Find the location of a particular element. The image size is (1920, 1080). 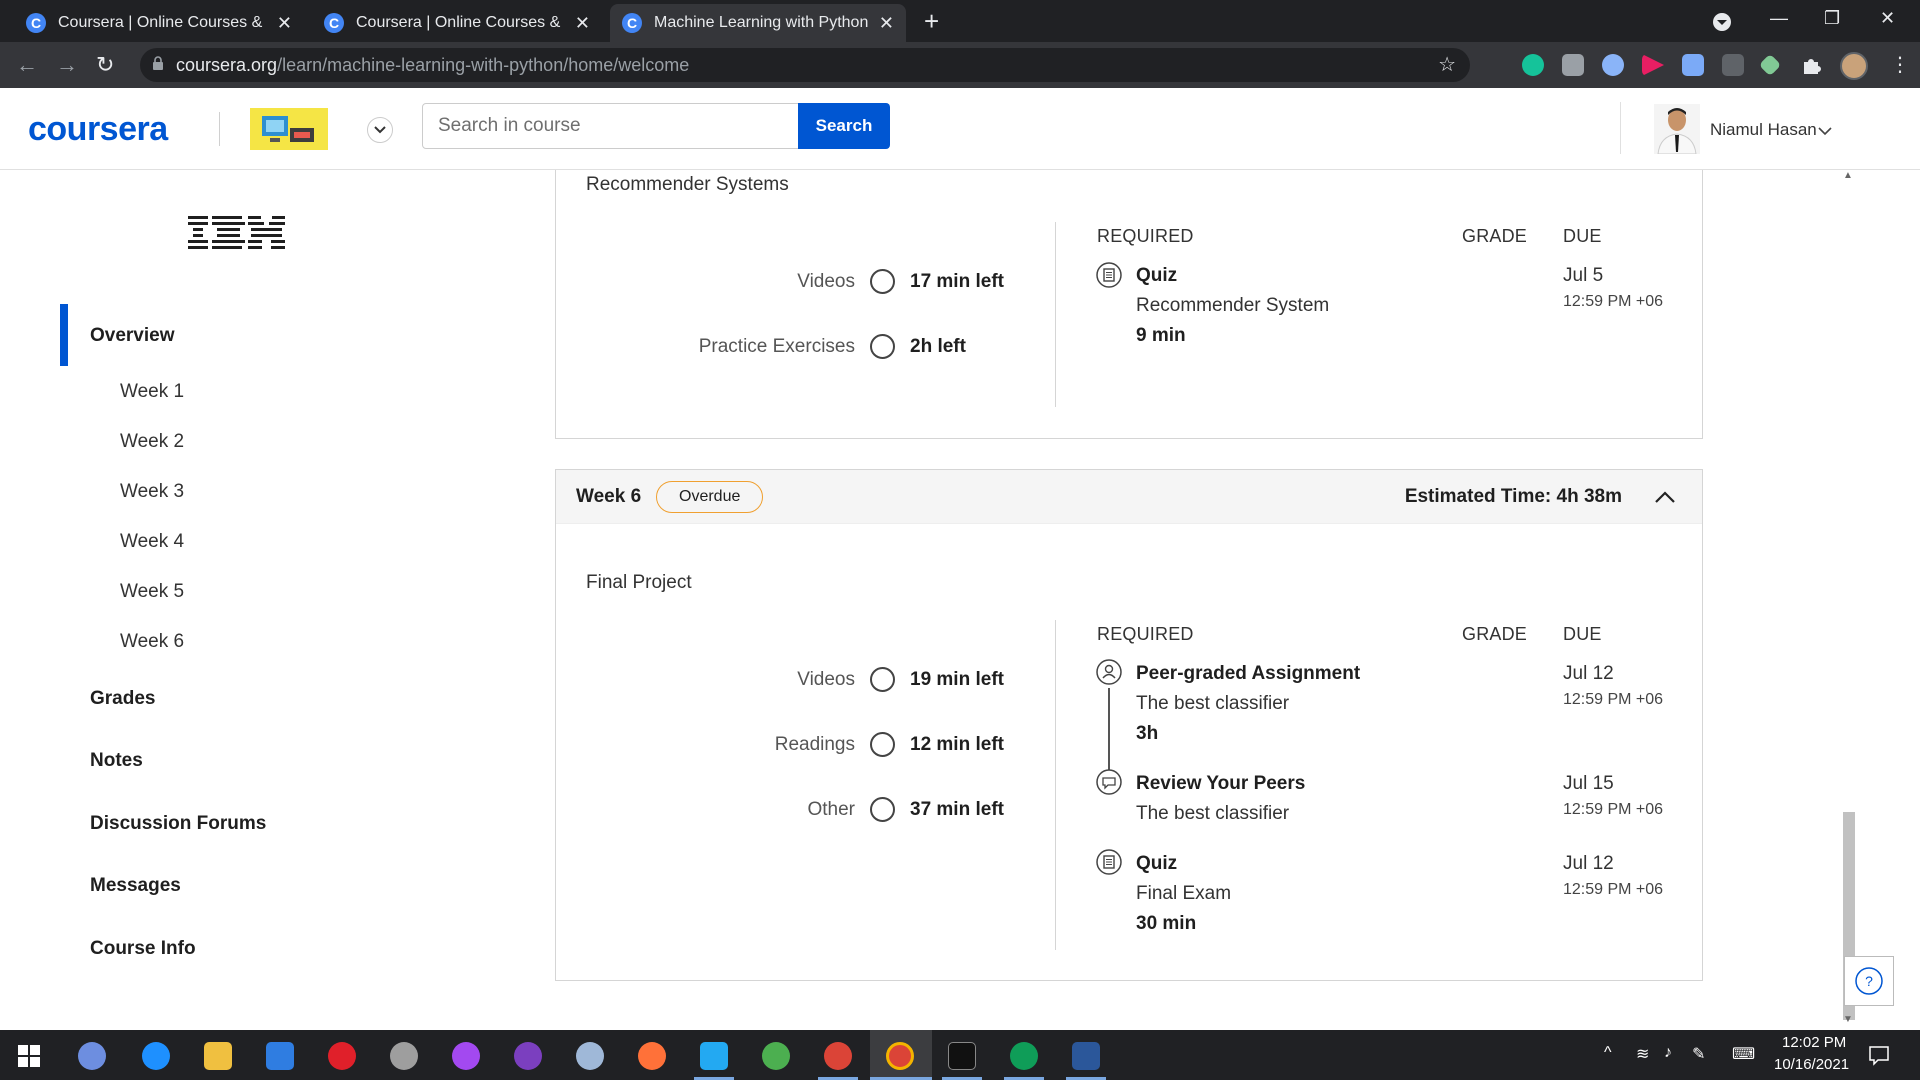

messenger-icon is located at coordinates (466, 1056).